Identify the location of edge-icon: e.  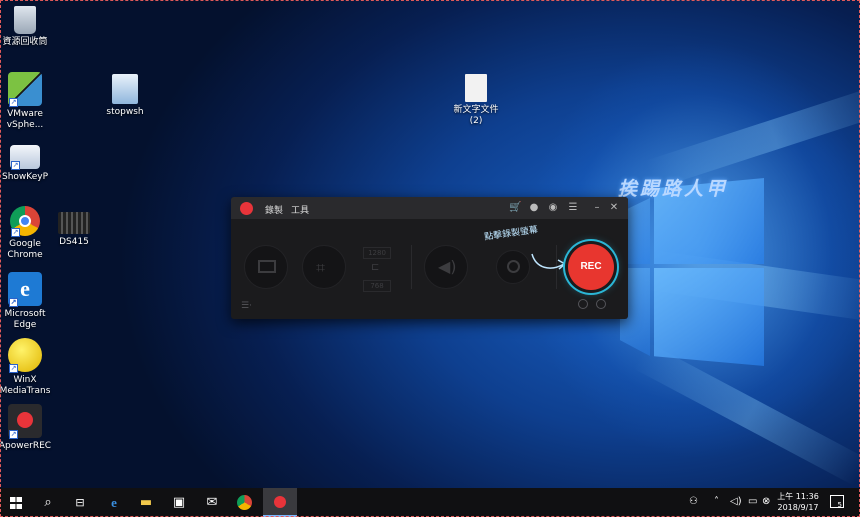
(114, 502).